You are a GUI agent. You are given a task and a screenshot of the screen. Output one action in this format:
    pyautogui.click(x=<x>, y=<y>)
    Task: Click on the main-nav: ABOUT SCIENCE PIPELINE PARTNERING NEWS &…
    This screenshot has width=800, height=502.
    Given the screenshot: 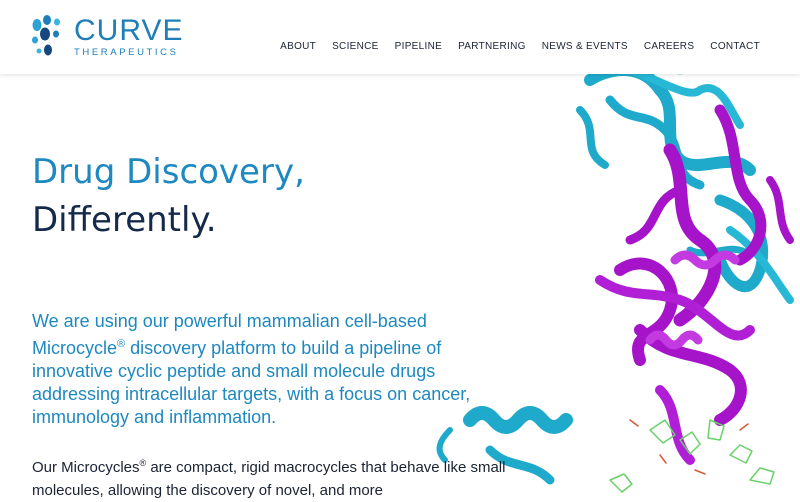 What is the action you would take?
    pyautogui.click(x=516, y=47)
    